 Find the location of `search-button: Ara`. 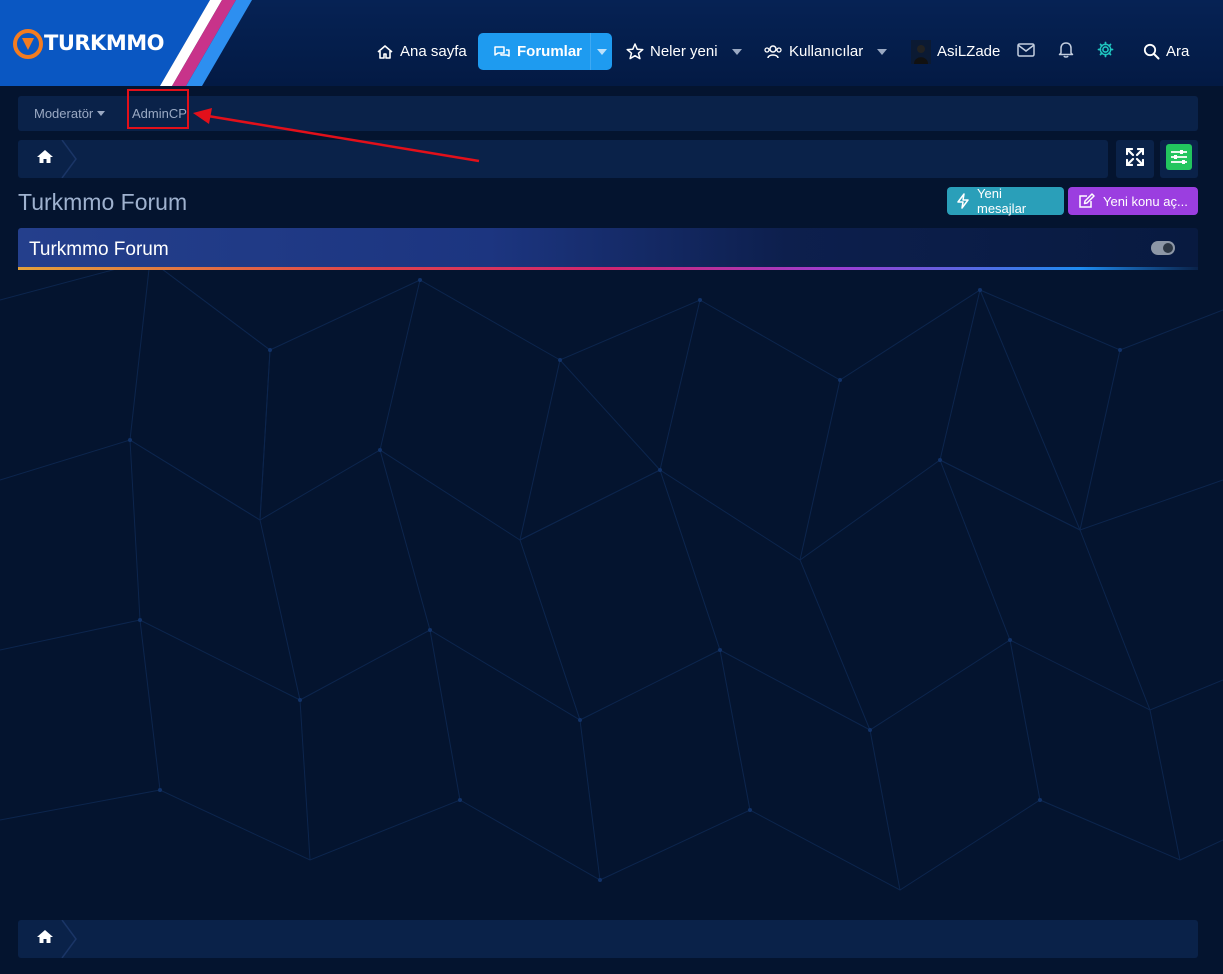

search-button: Ara is located at coordinates (1166, 51).